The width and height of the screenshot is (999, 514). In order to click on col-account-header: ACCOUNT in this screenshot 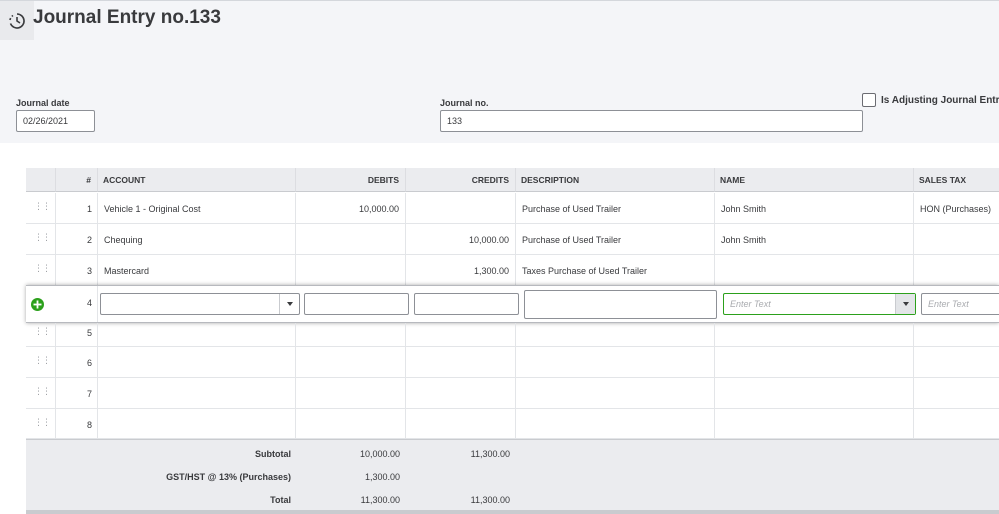, I will do `click(197, 180)`.